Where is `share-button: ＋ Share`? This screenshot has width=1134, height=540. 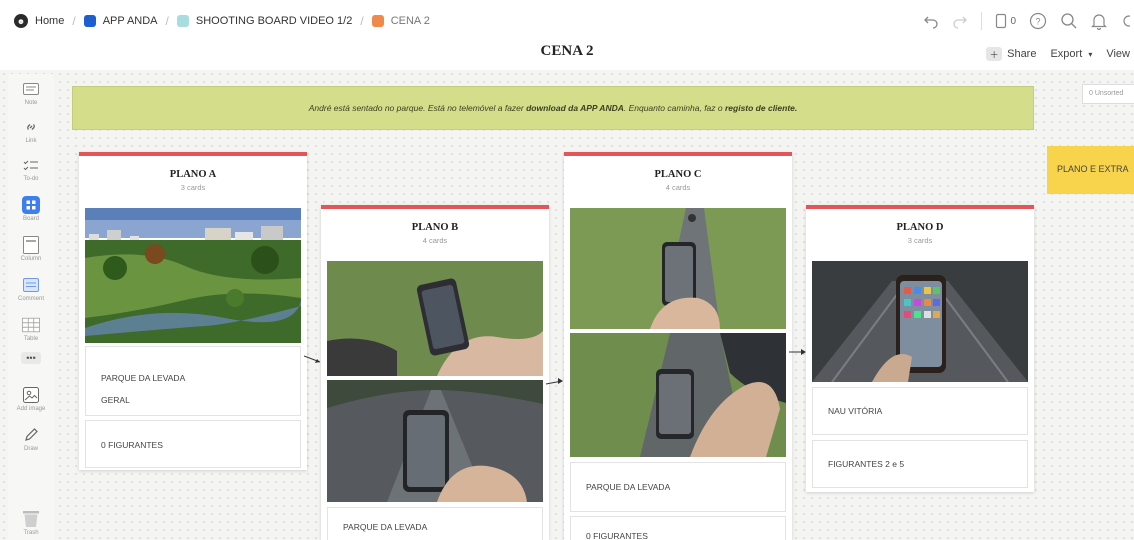
share-button: ＋ Share is located at coordinates (1011, 54).